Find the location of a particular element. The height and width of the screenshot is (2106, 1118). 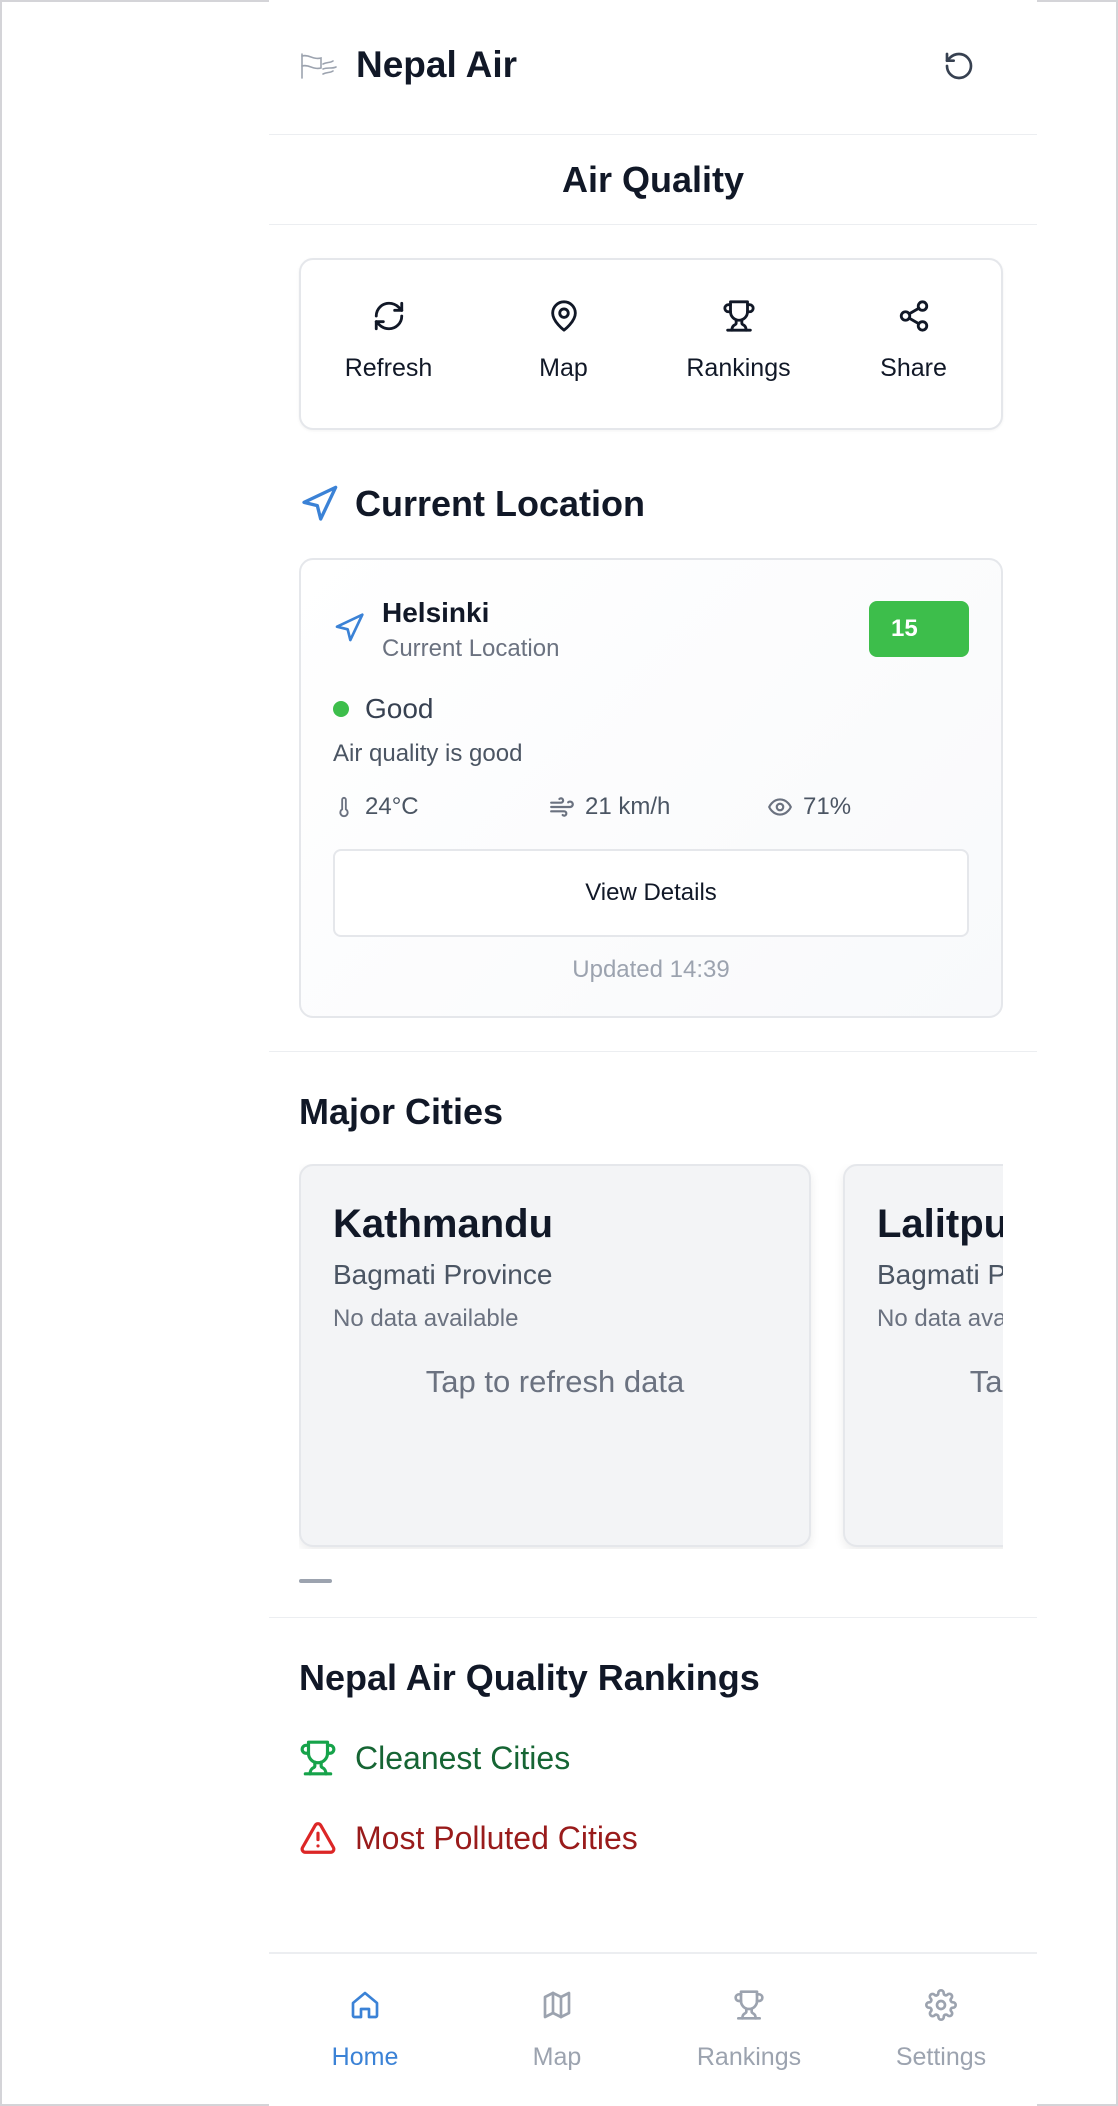

app-title: Nepal Air is located at coordinates (437, 64).